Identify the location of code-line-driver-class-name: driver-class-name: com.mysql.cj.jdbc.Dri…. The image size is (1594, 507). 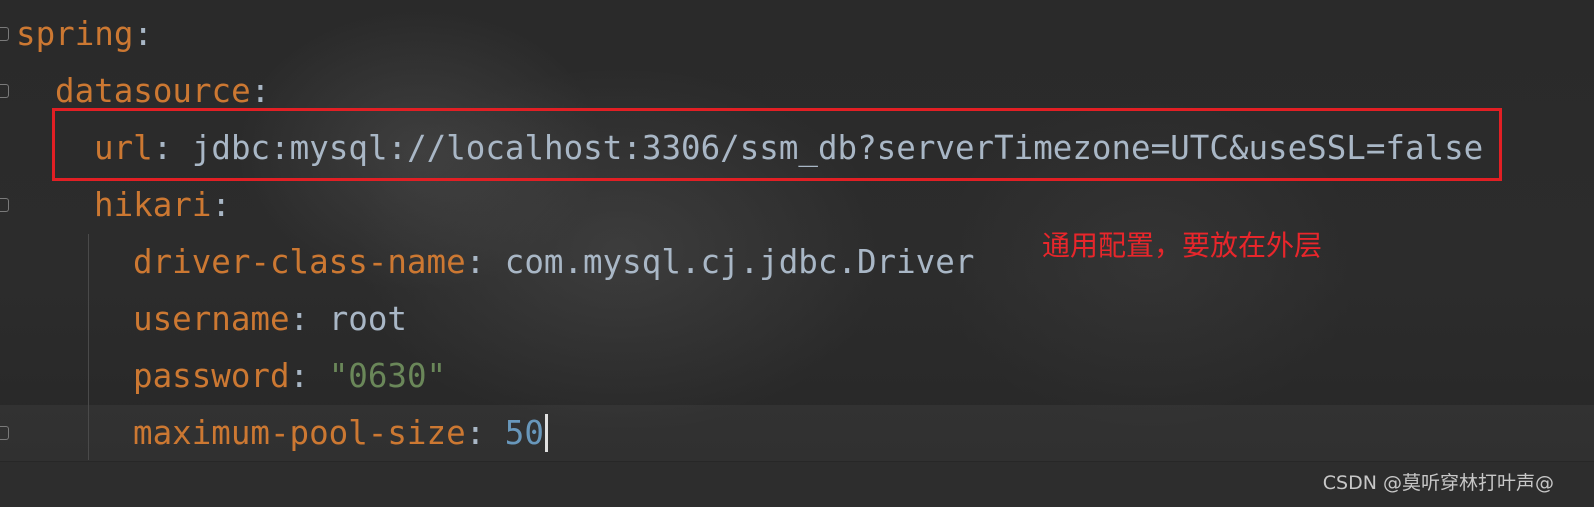
(553, 262).